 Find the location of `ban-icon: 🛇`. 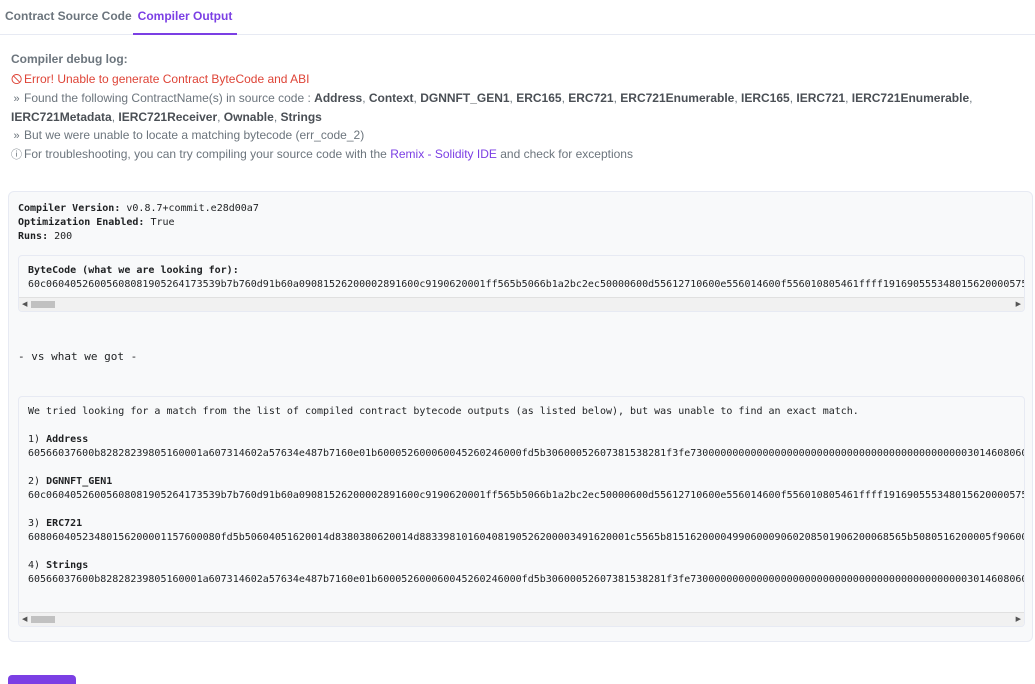

ban-icon: 🛇 is located at coordinates (17, 80).